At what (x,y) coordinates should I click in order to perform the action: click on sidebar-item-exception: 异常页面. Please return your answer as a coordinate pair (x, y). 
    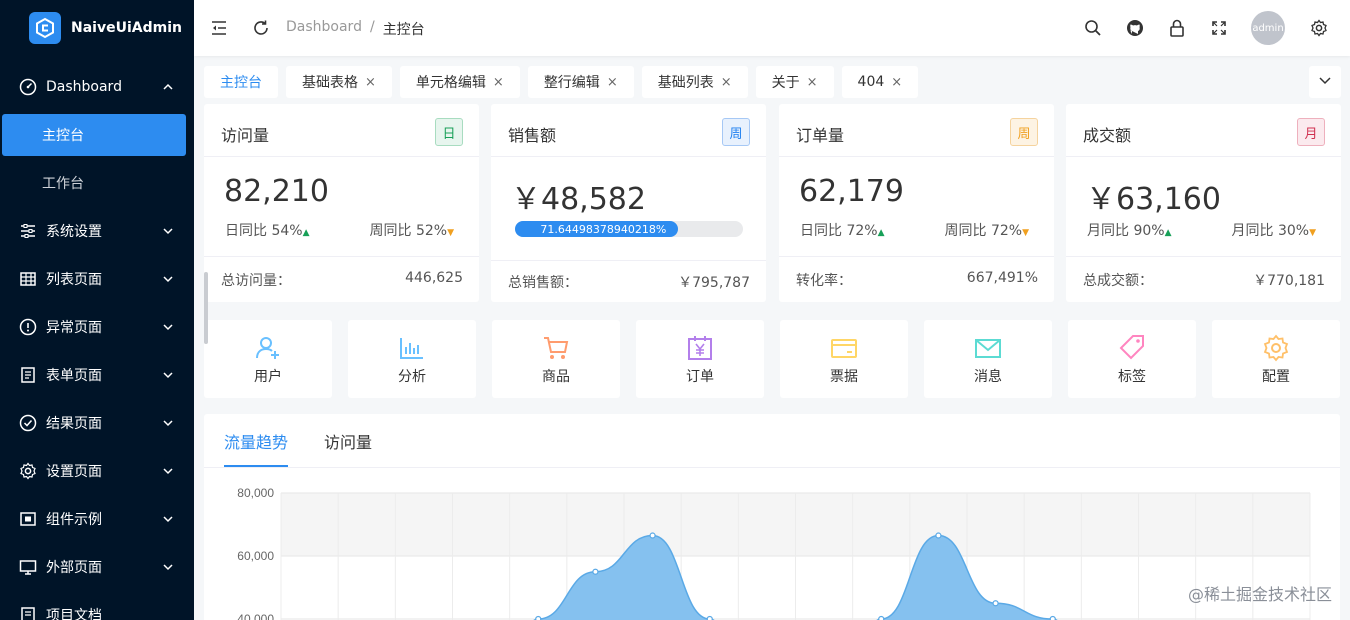
    Looking at the image, I should click on (97, 327).